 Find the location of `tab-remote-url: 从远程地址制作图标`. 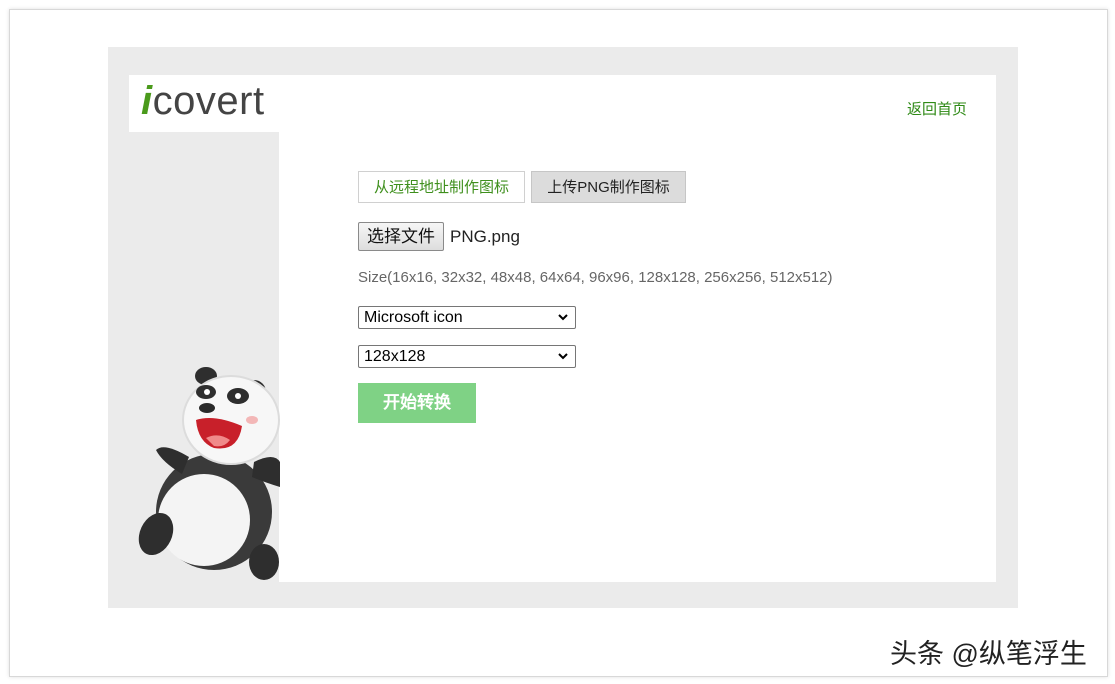

tab-remote-url: 从远程地址制作图标 is located at coordinates (441, 187).